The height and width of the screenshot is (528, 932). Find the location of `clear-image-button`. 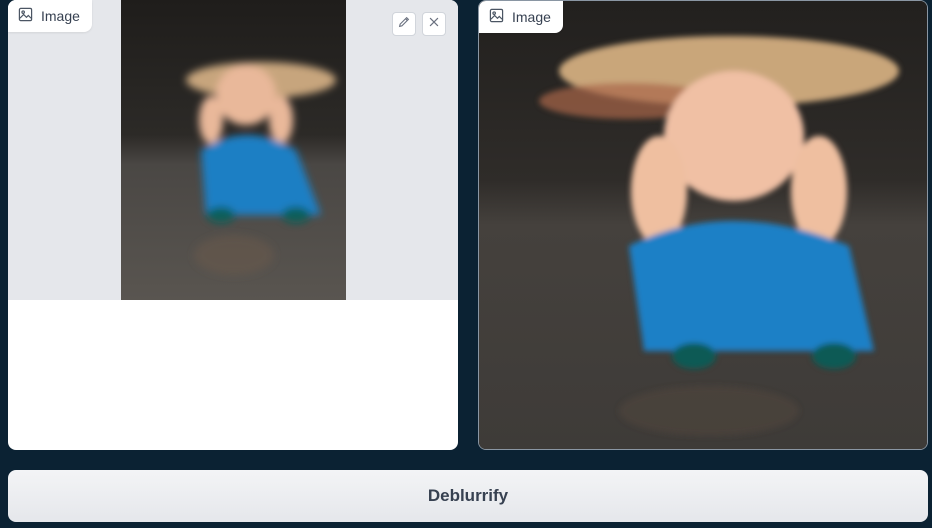

clear-image-button is located at coordinates (434, 24).